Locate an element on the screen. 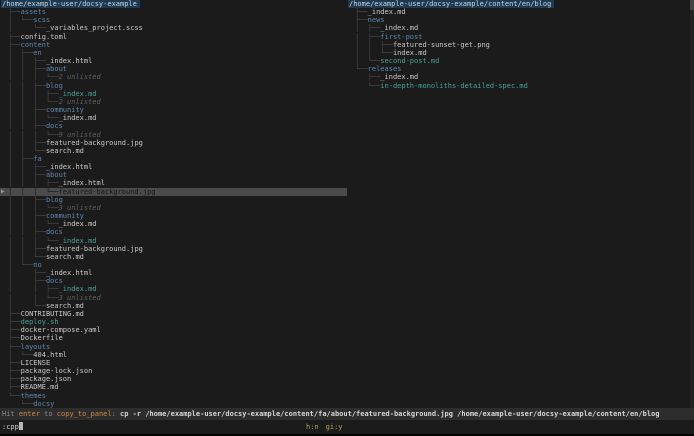  tree-row-9-unlisted: │ │ │ └──9 unlisted is located at coordinates (173, 135).